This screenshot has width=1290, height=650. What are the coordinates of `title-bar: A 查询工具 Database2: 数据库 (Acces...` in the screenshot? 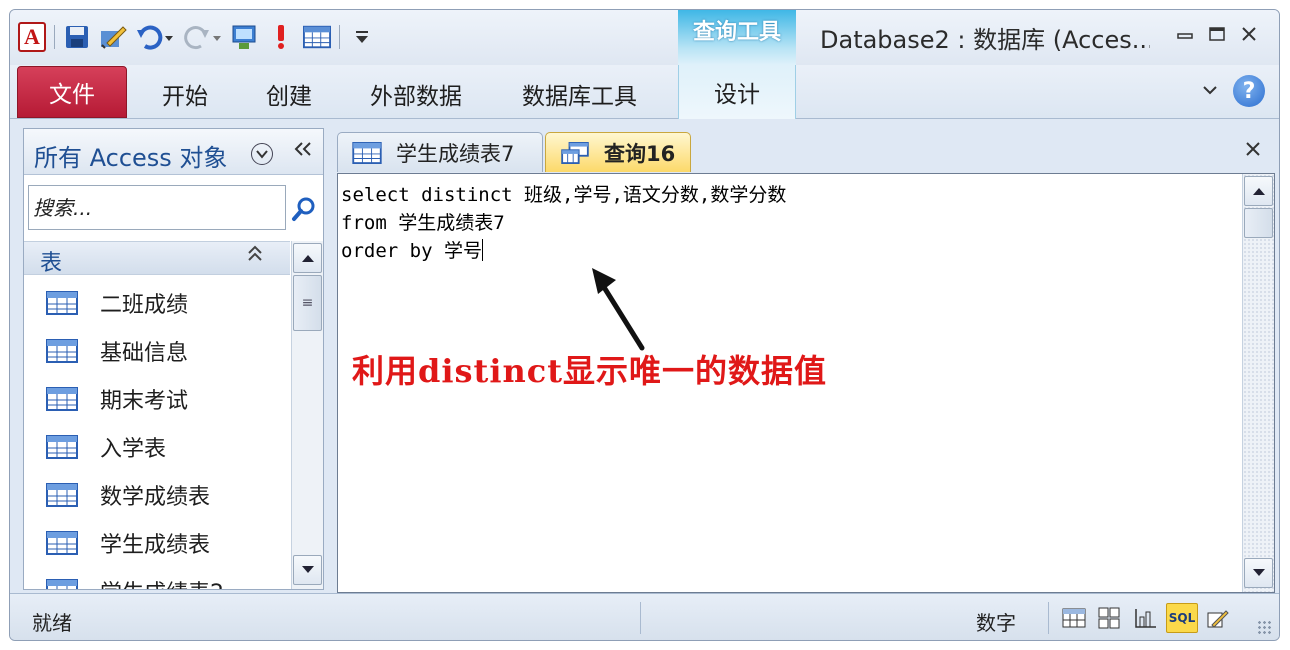 It's located at (644, 37).